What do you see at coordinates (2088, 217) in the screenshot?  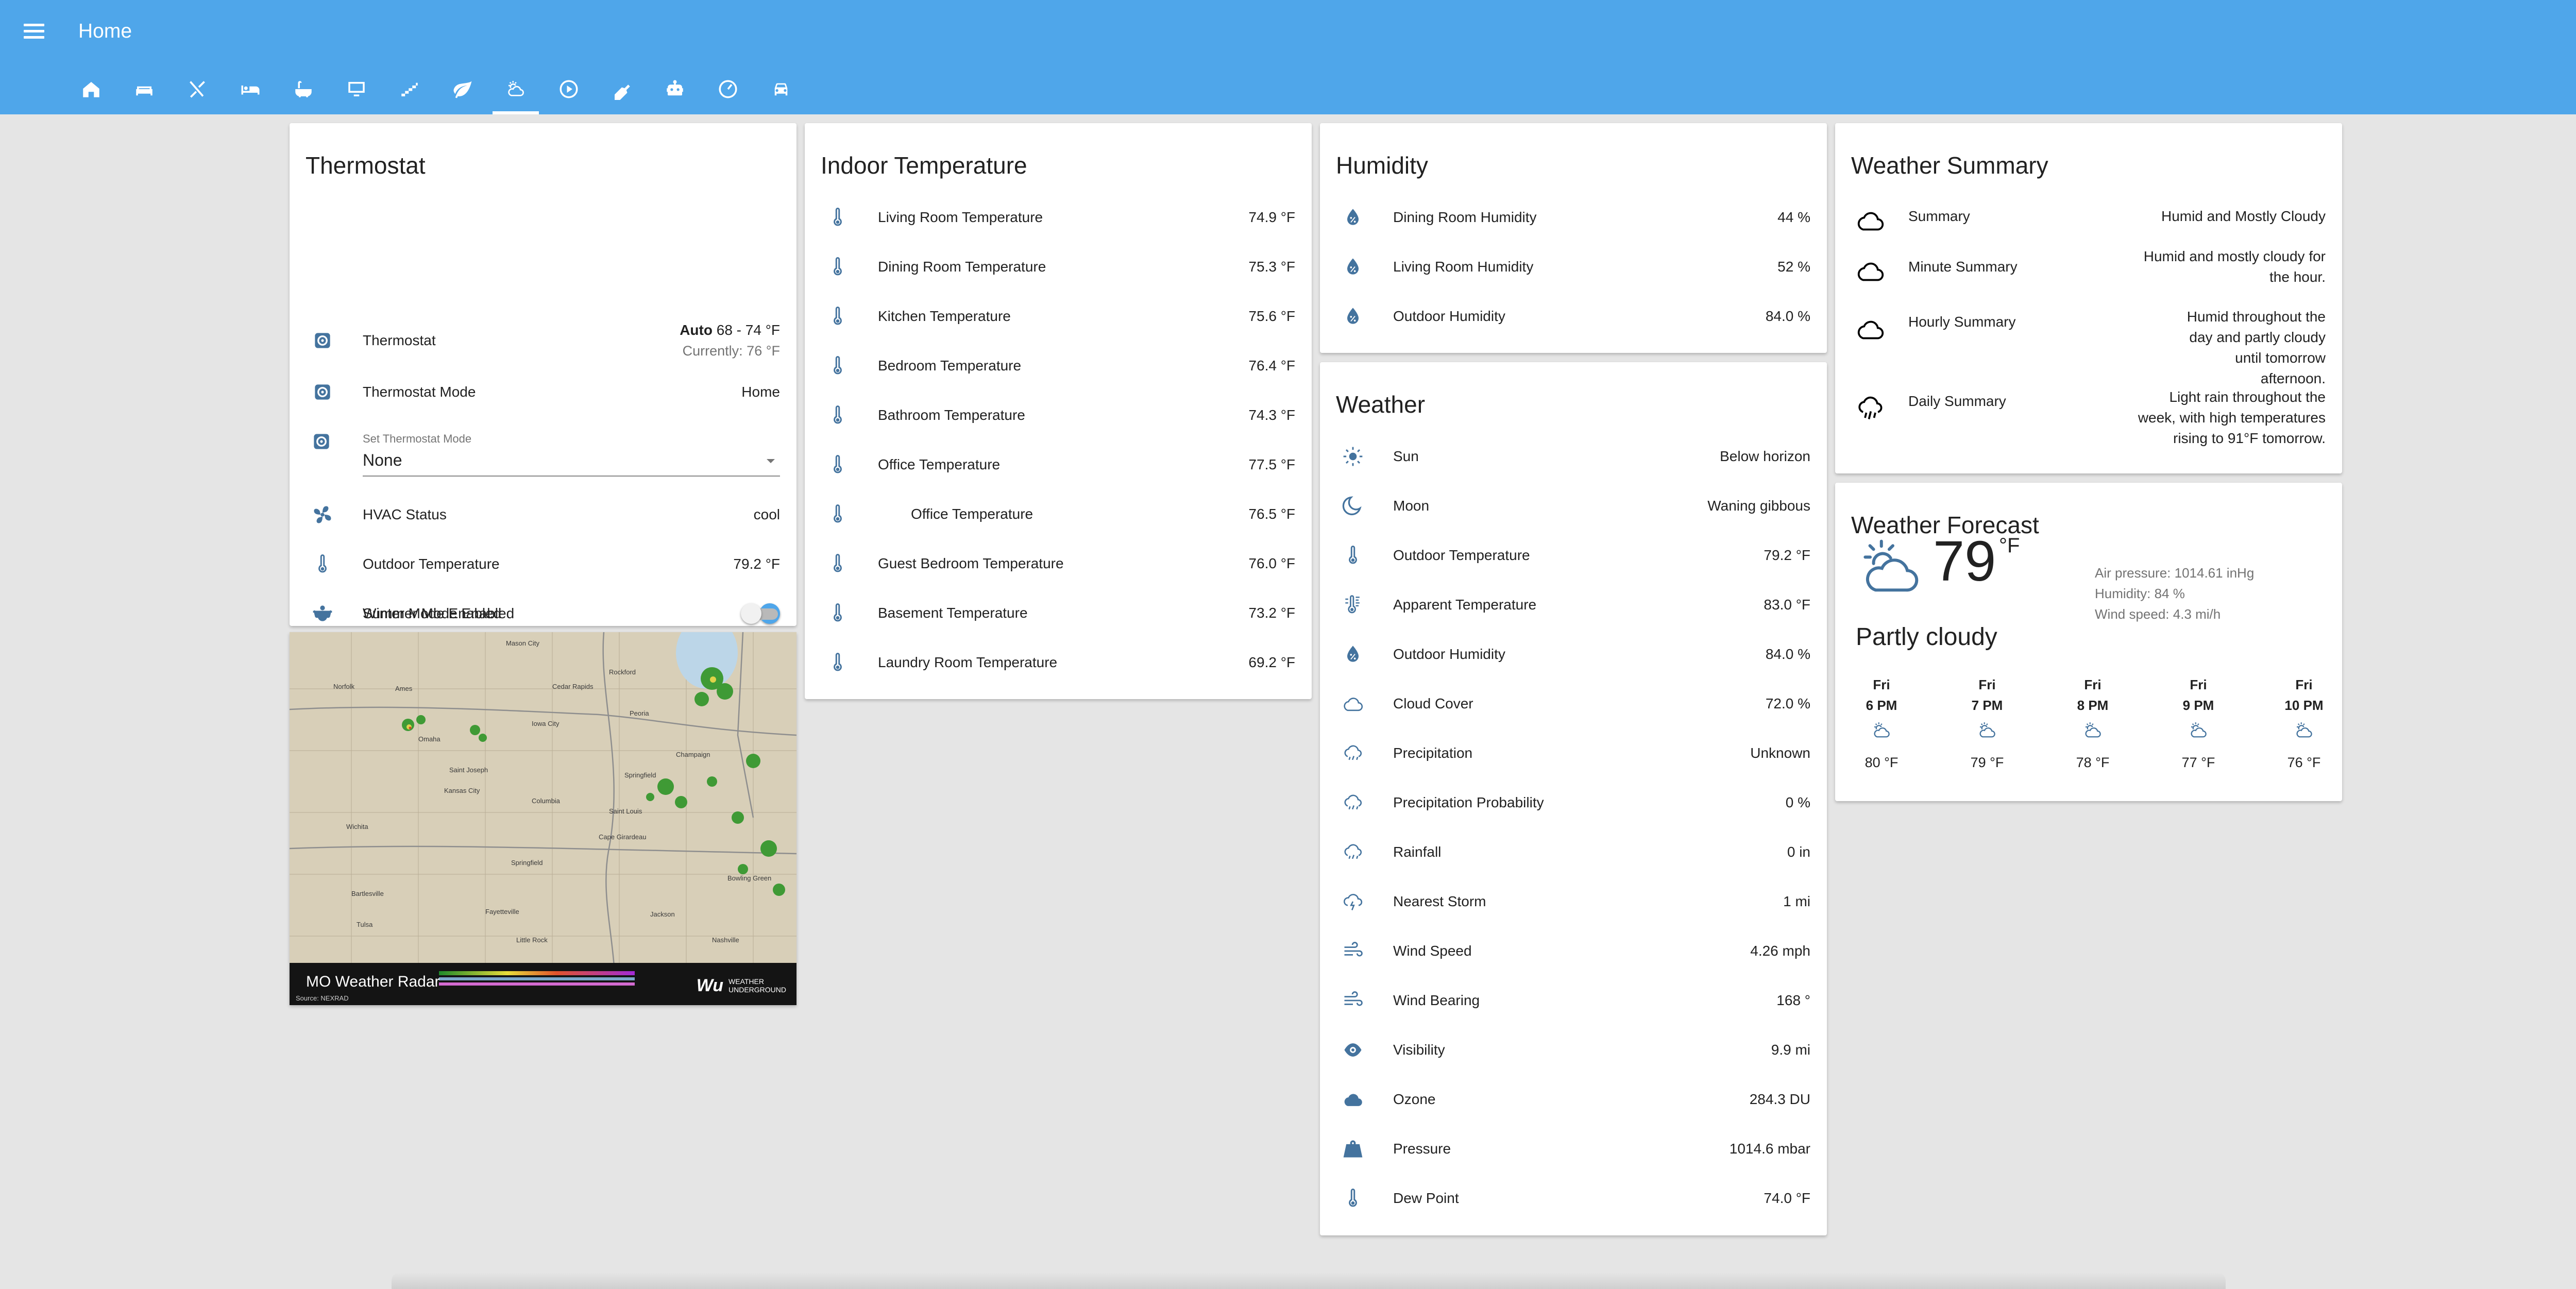 I see `summary-row: Summary Humid and Mostly Cloudy` at bounding box center [2088, 217].